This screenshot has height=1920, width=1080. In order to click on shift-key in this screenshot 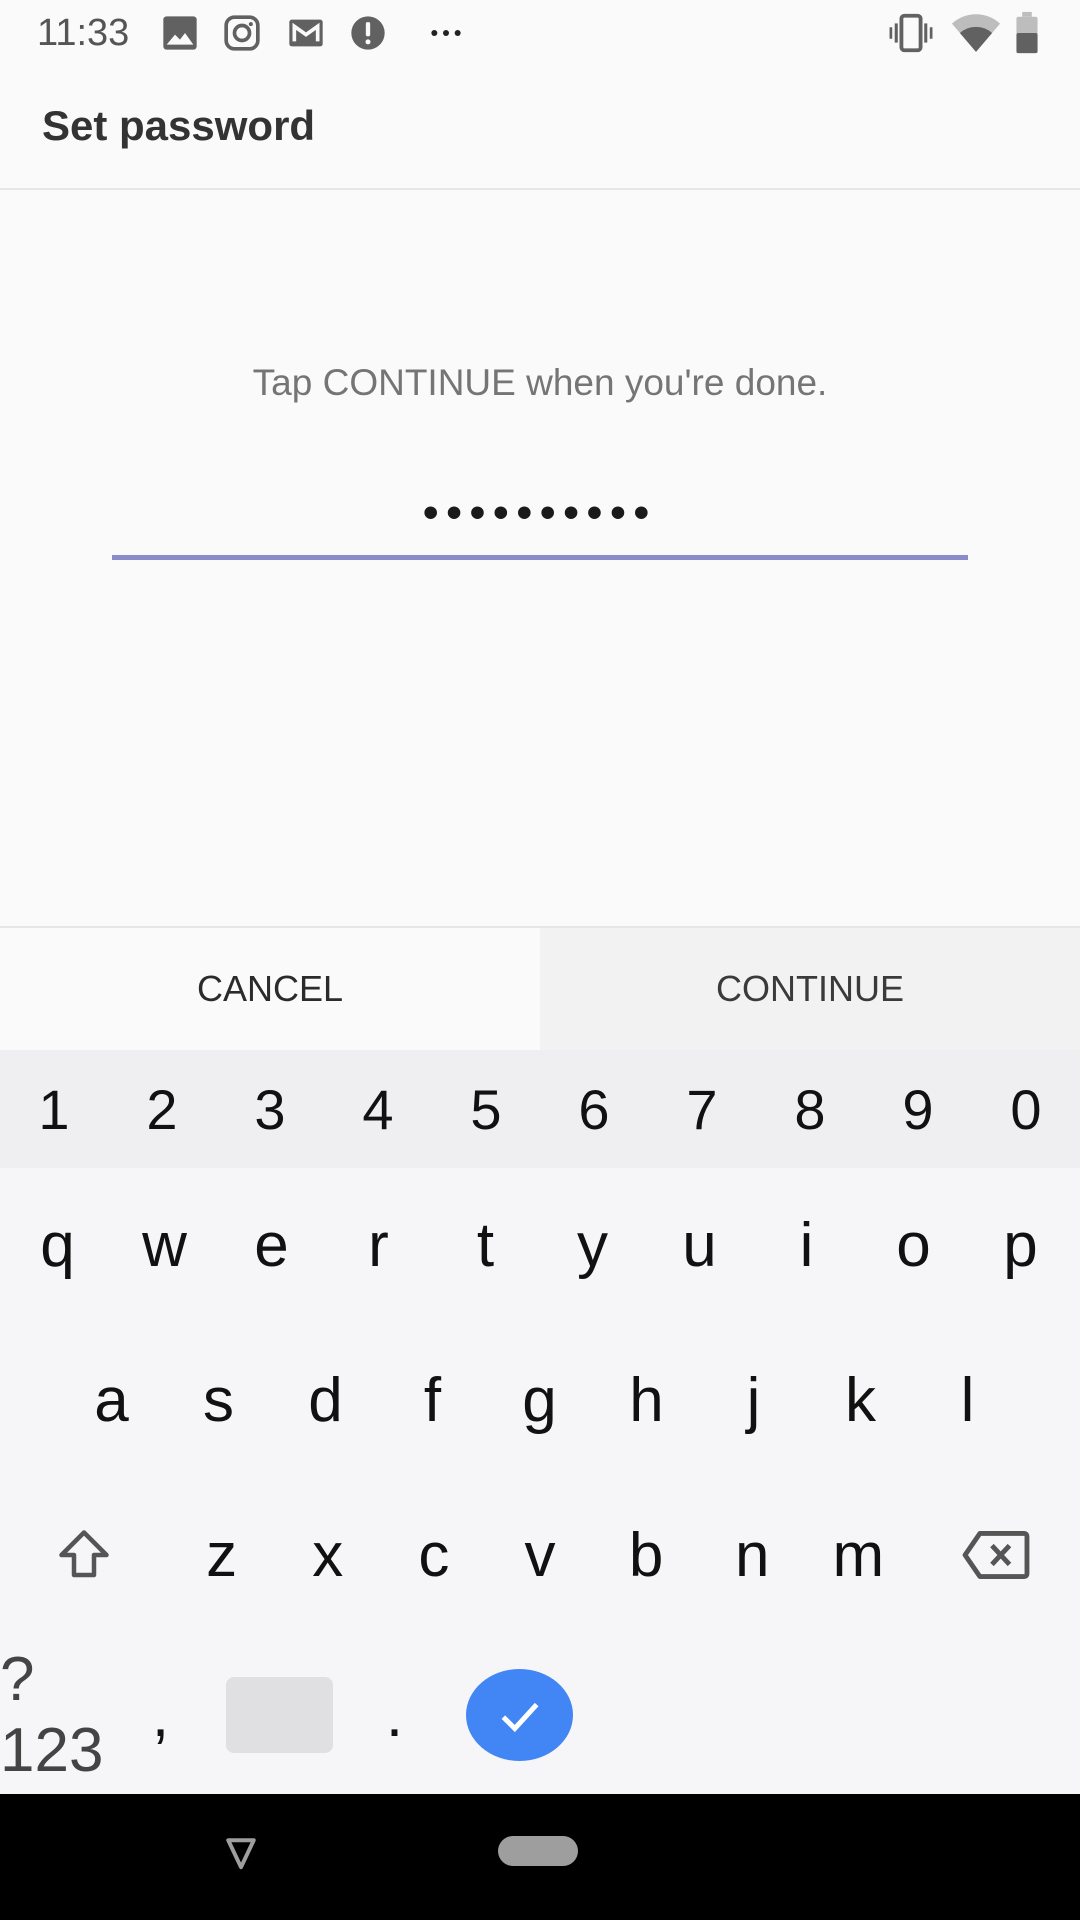, I will do `click(84, 1555)`.